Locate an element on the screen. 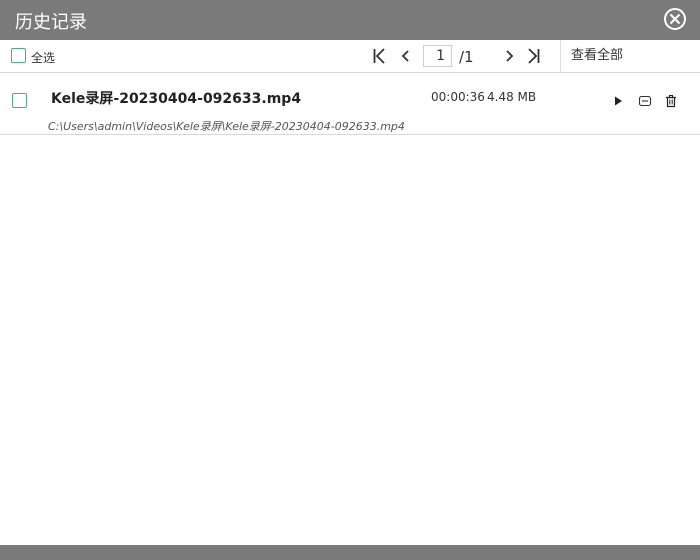  play-icon is located at coordinates (618, 101).